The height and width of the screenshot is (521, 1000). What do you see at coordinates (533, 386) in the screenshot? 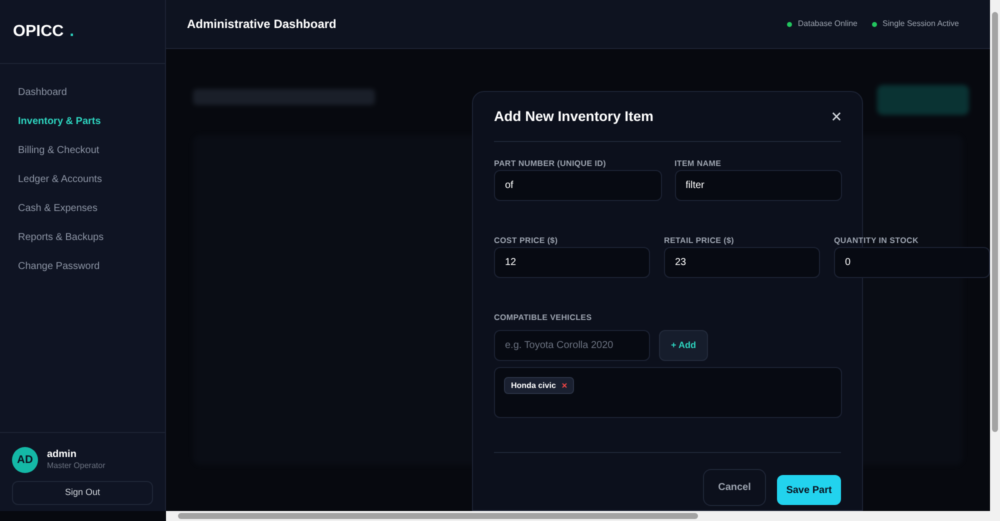
I see `tag-label: Honda civic` at bounding box center [533, 386].